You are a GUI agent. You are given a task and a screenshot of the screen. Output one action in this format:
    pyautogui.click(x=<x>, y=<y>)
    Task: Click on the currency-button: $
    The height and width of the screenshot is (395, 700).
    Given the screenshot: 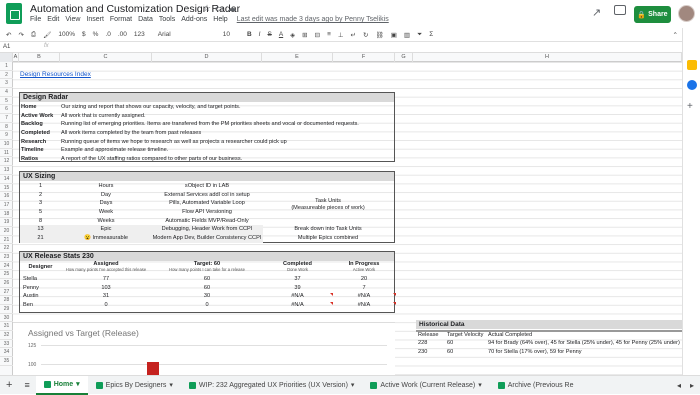 What is the action you would take?
    pyautogui.click(x=84, y=34)
    